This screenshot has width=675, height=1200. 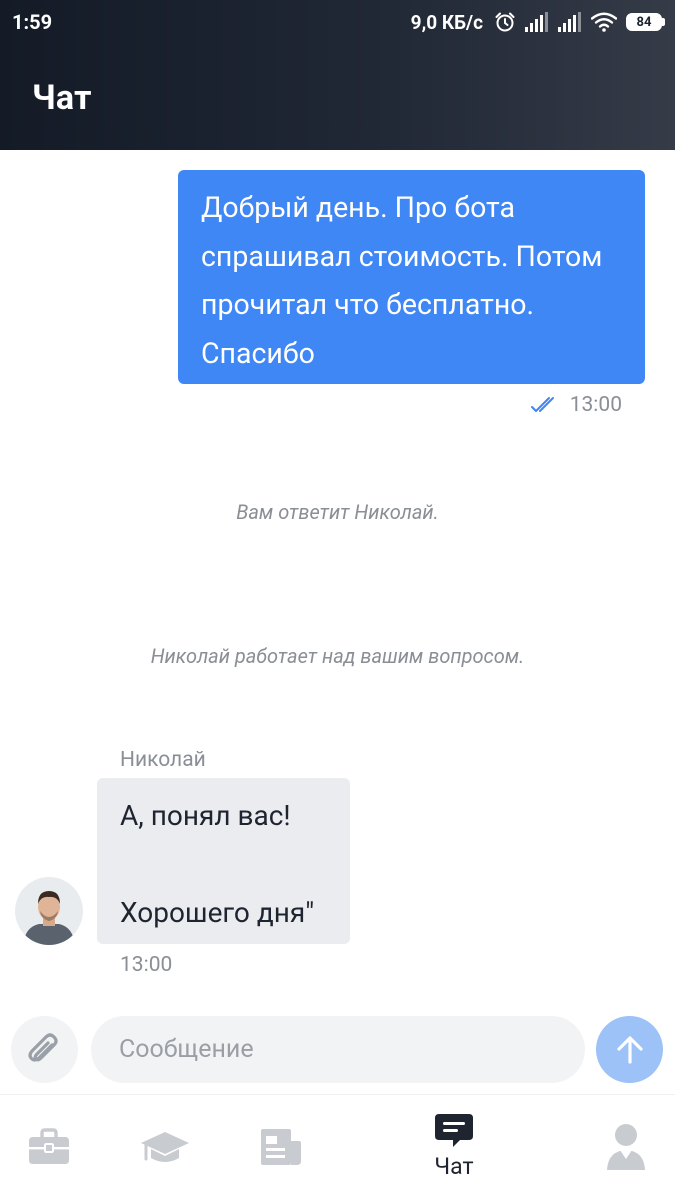 I want to click on nav-item-education, so click(x=165, y=1147).